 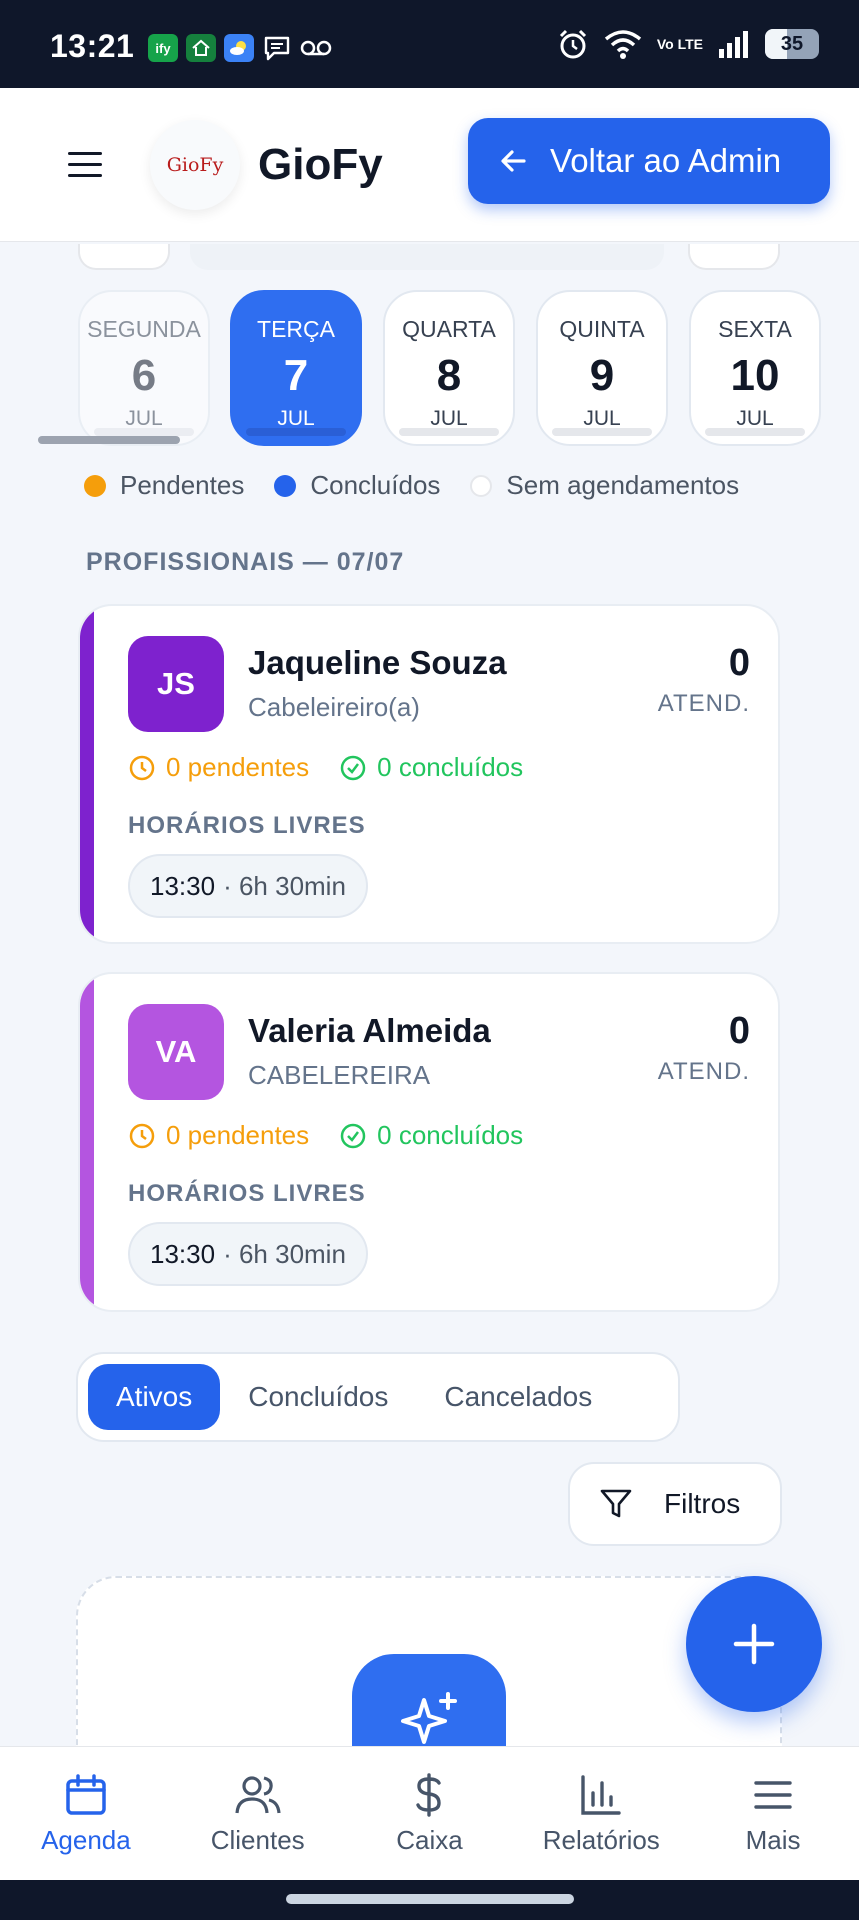 What do you see at coordinates (201, 48) in the screenshot?
I see `home-app-icon` at bounding box center [201, 48].